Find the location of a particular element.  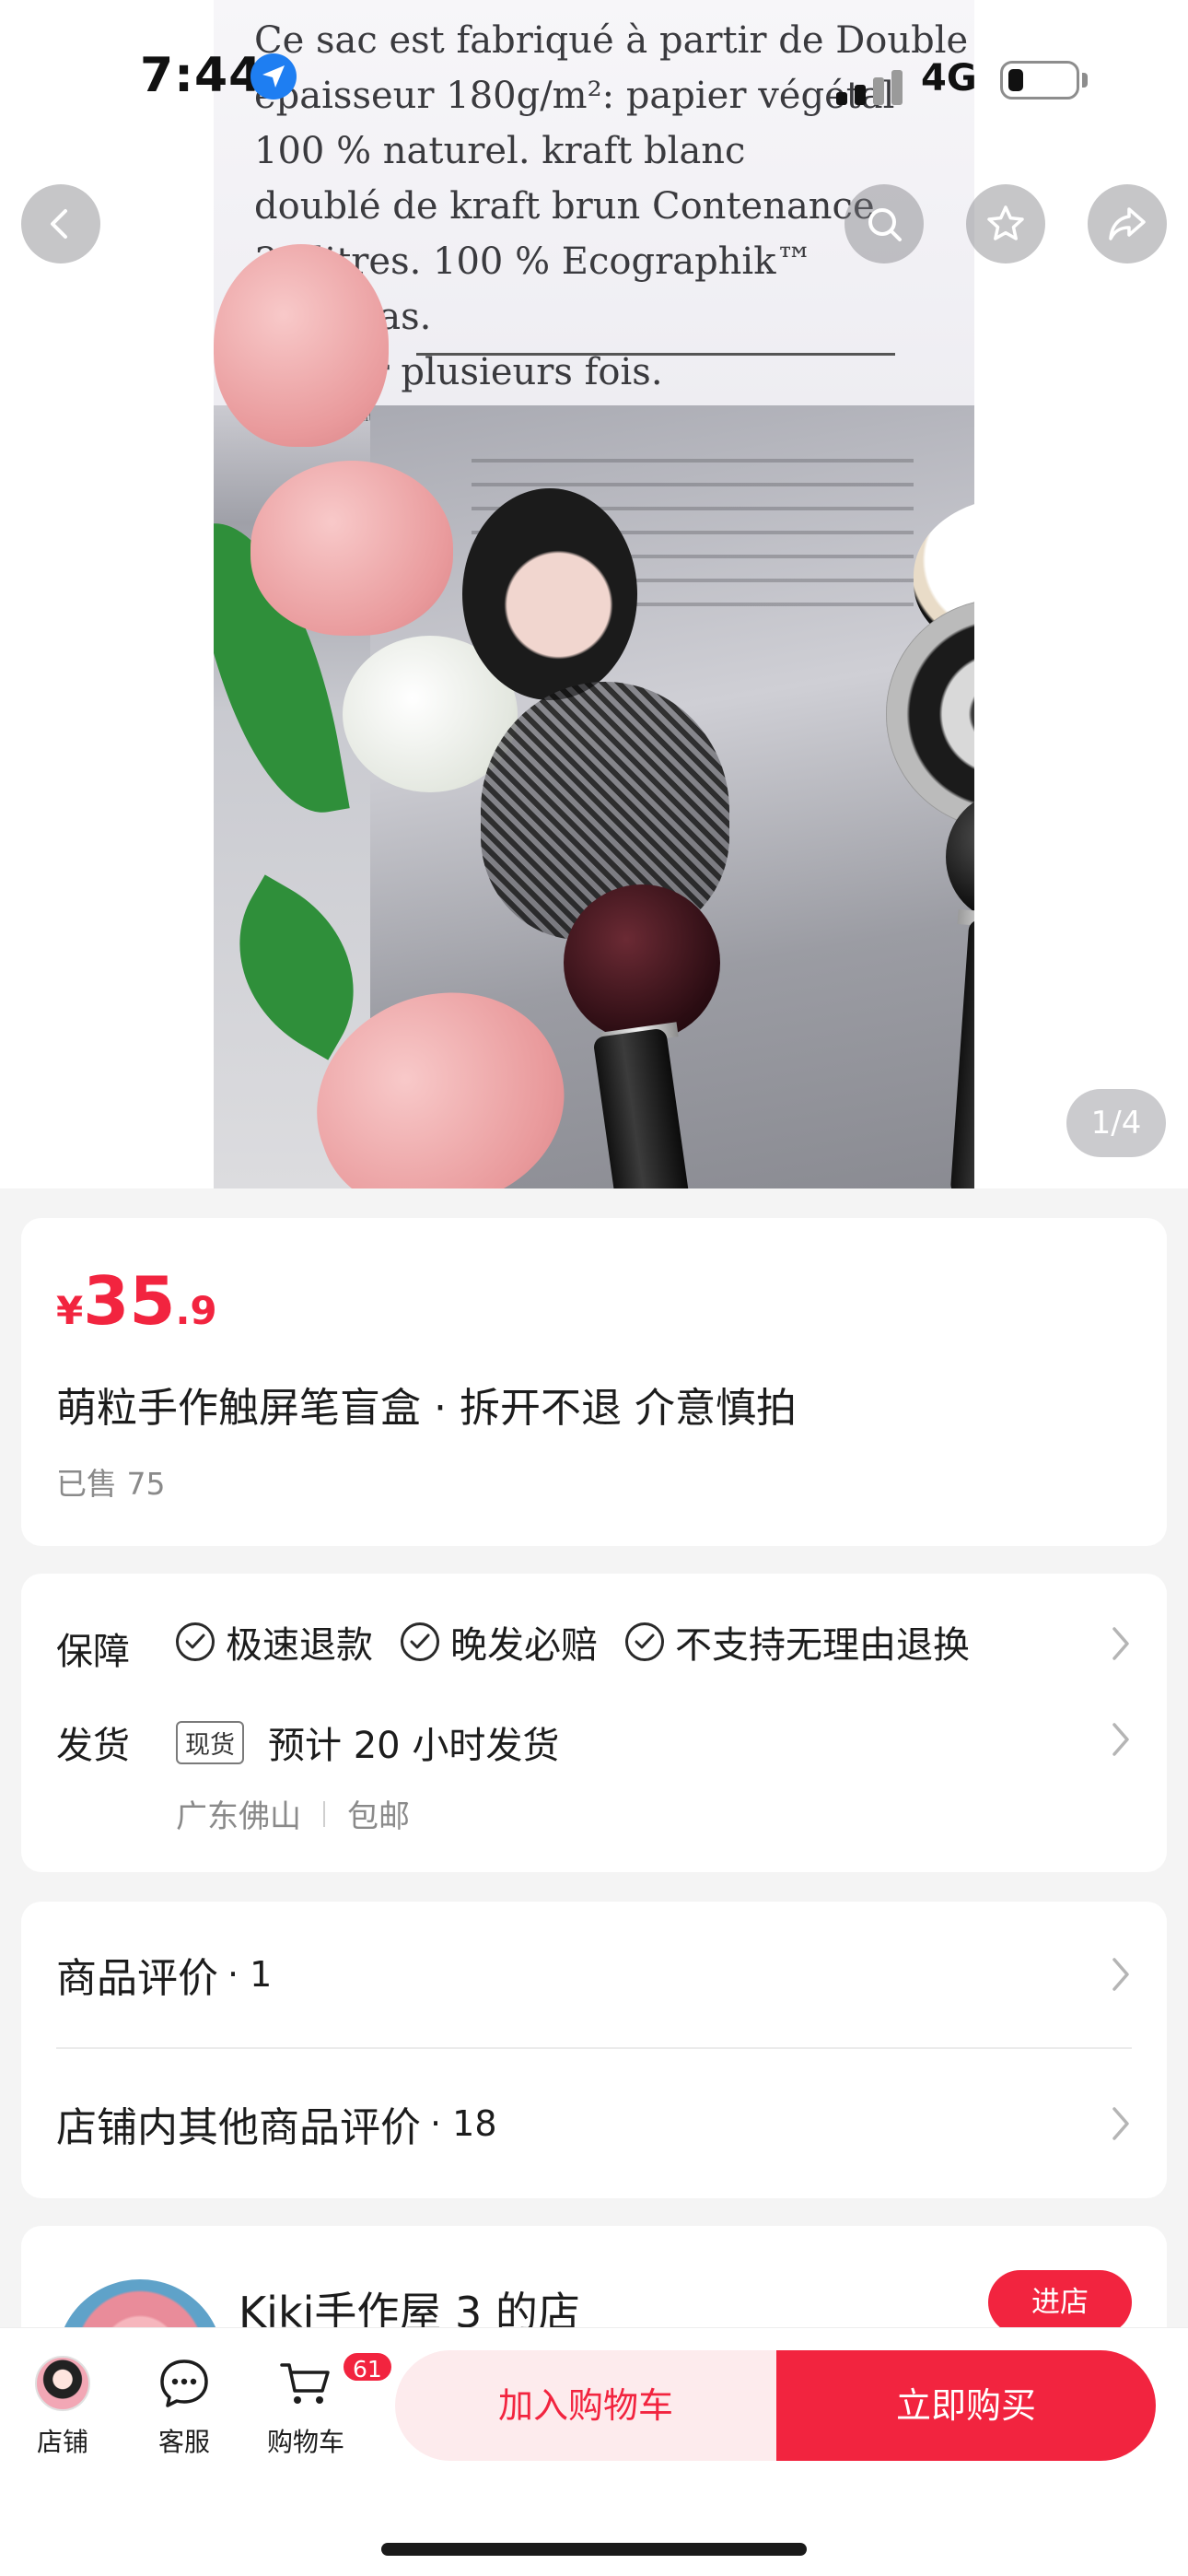

shop-reviews-label: 店铺内其他商品评价 is located at coordinates (239, 2127).